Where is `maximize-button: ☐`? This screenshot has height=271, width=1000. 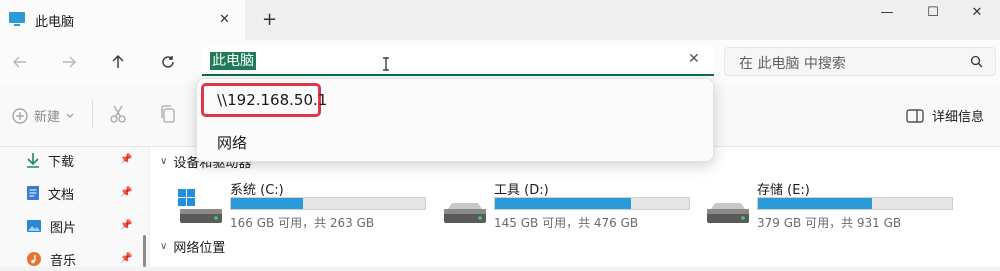
maximize-button: ☐ is located at coordinates (933, 12).